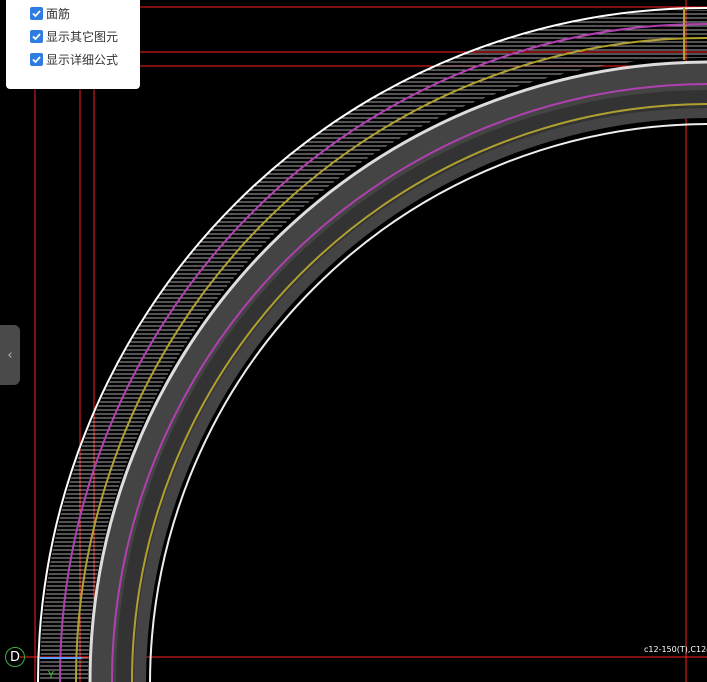 This screenshot has height=682, width=707. What do you see at coordinates (51, 675) in the screenshot?
I see `y-axis-label: Y` at bounding box center [51, 675].